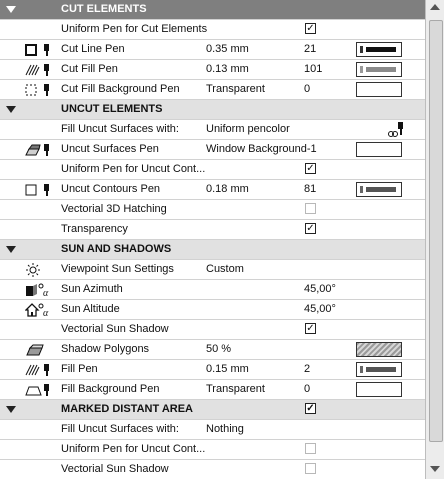 The width and height of the screenshot is (444, 479). Describe the element at coordinates (212, 210) in the screenshot. I see `row-vectorial-3d-hatching: Vectorial 3D Hatching` at that location.